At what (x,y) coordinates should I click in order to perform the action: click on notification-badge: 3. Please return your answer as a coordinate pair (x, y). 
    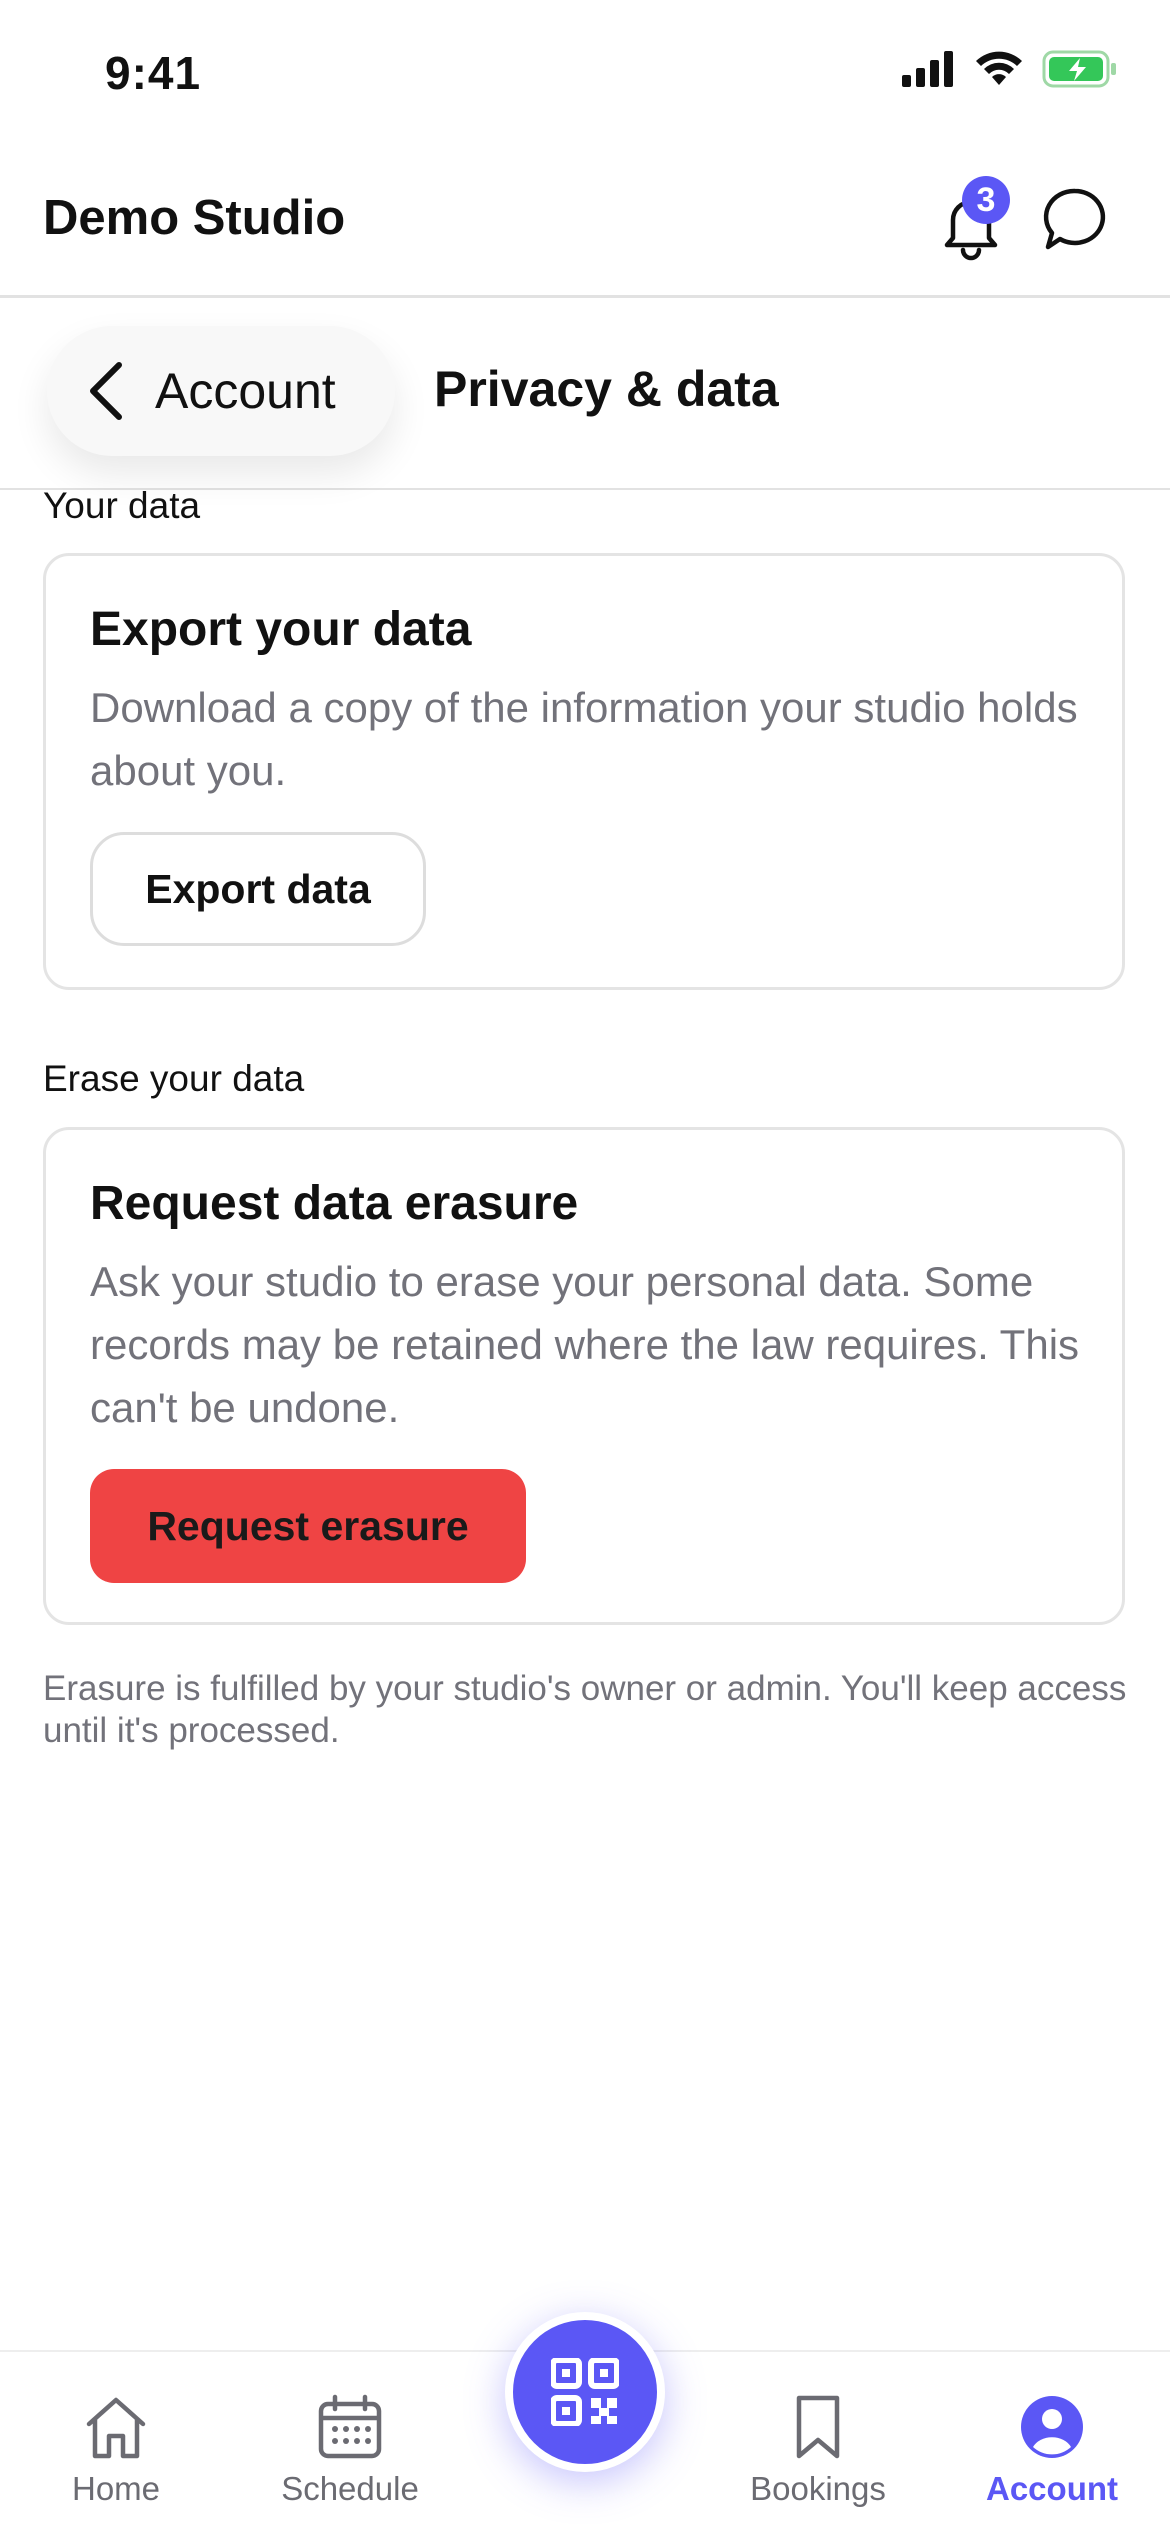
    Looking at the image, I should click on (986, 200).